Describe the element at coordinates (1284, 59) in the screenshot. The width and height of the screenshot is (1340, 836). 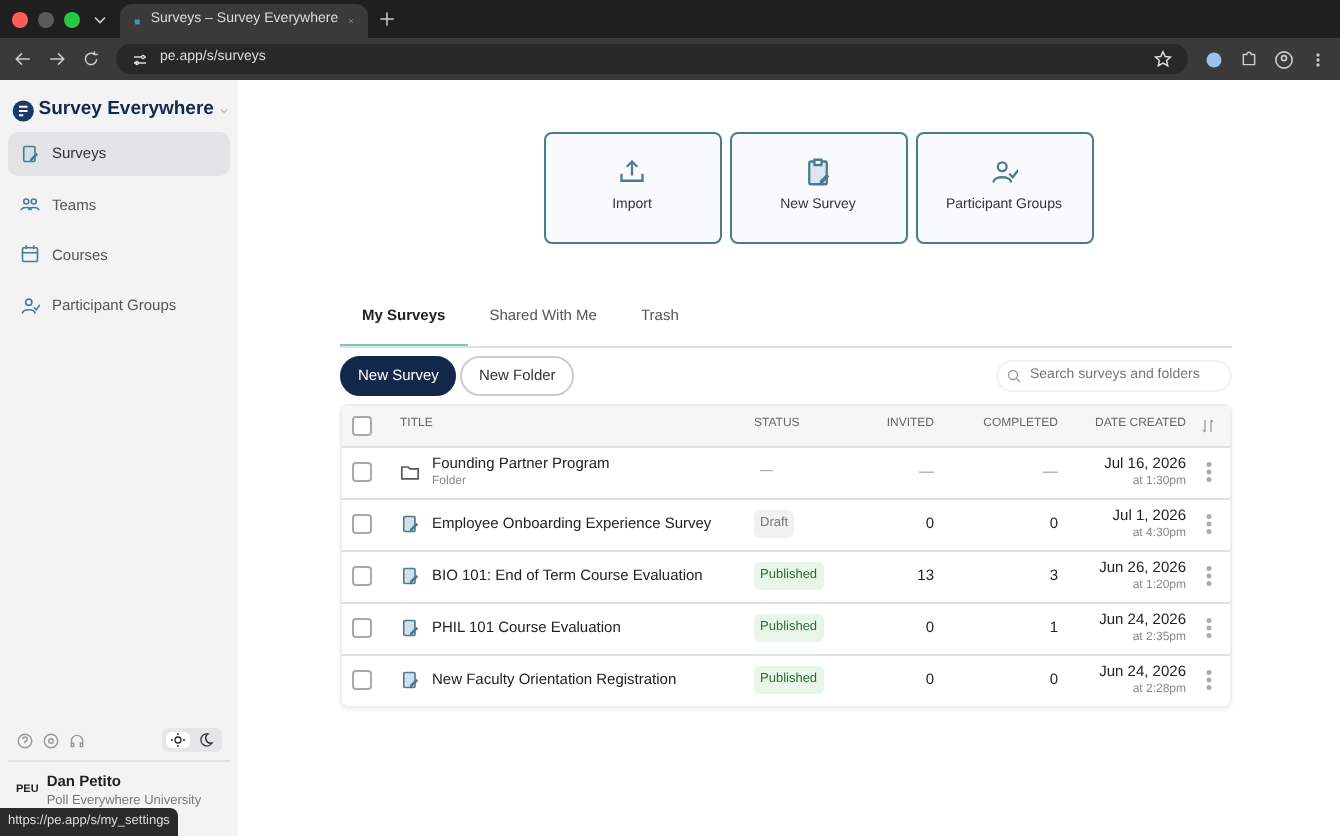
I see `profile-icon` at that location.